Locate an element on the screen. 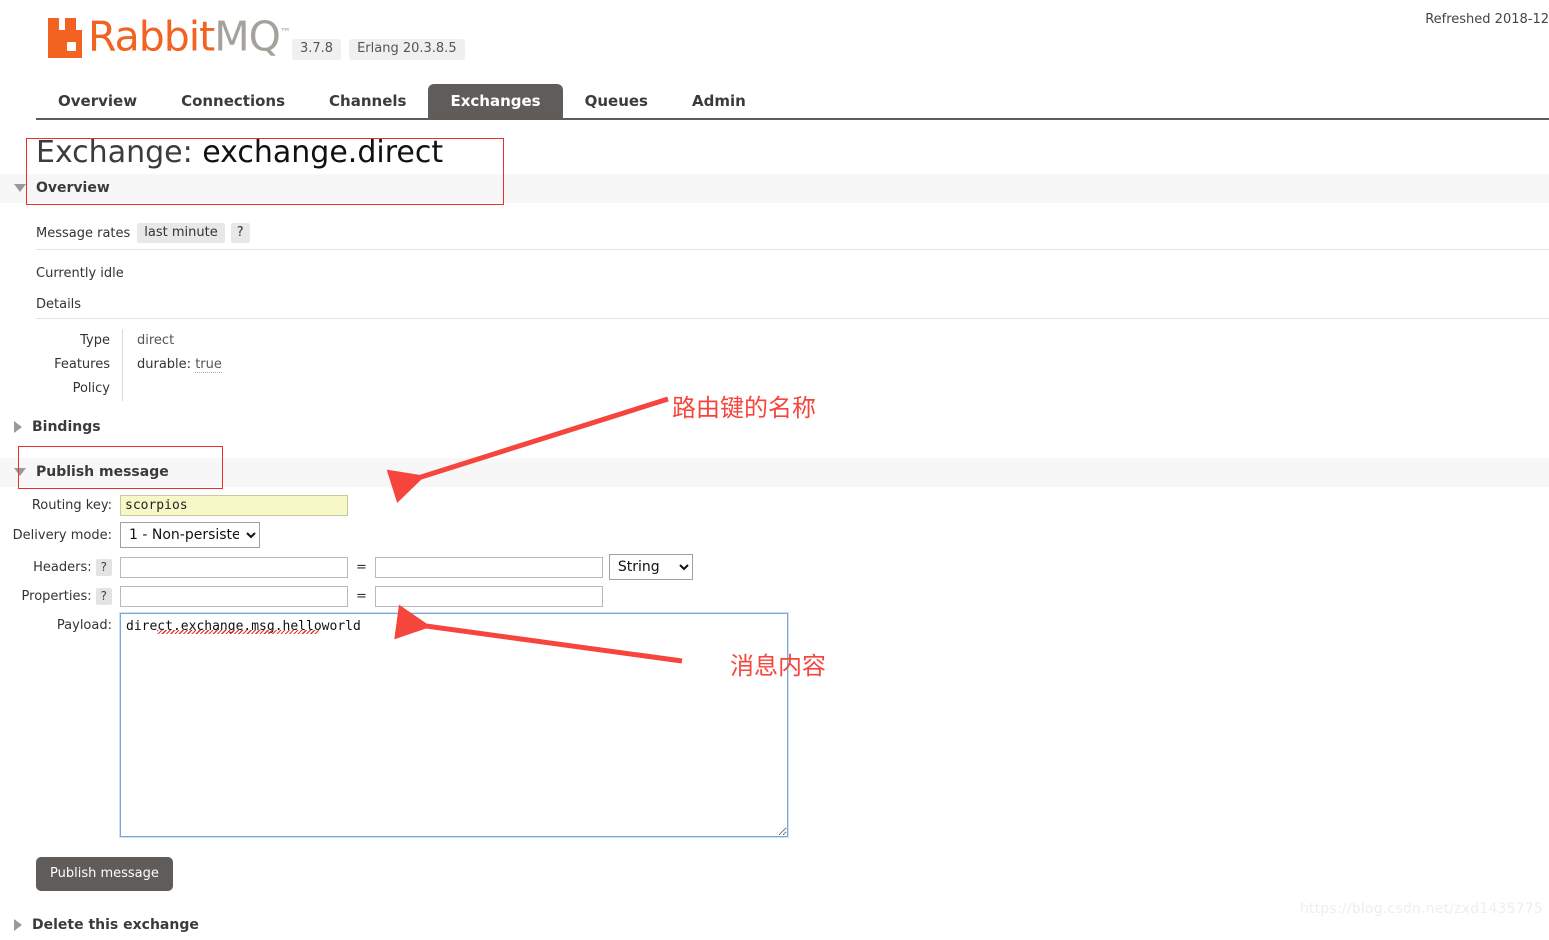 Image resolution: width=1549 pixels, height=940 pixels. property-key-input is located at coordinates (234, 596).